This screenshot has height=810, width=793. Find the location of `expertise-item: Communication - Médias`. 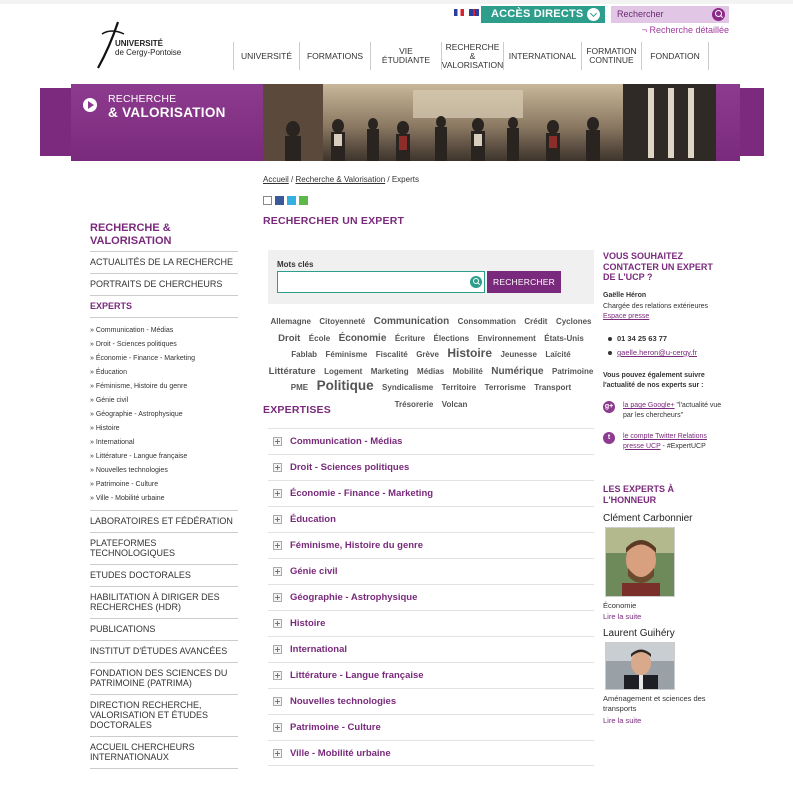

expertise-item: Communication - Médias is located at coordinates (431, 441).